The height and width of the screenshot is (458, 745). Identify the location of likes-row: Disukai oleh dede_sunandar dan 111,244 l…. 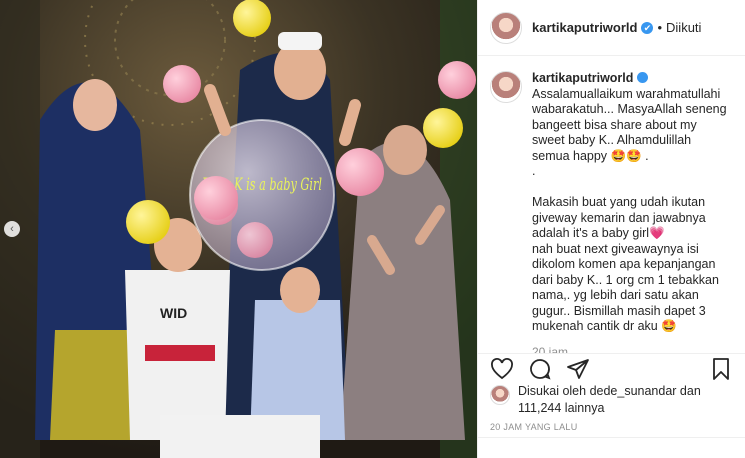
(611, 400).